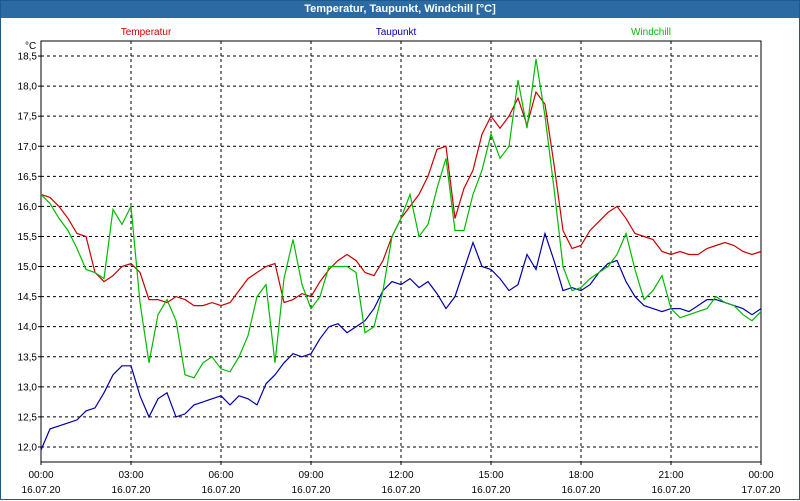 This screenshot has height=501, width=800. Describe the element at coordinates (30, 46) in the screenshot. I see `y-axis-label: °C` at that location.